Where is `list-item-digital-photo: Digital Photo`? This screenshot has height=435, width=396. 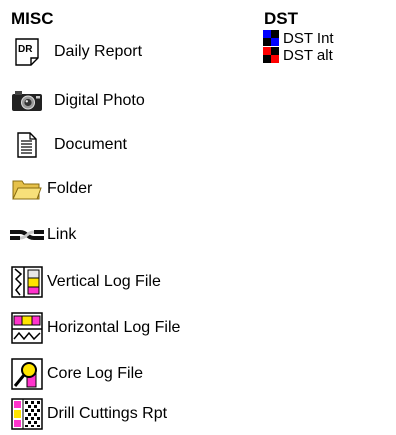
list-item-digital-photo: Digital Photo is located at coordinates (77, 101).